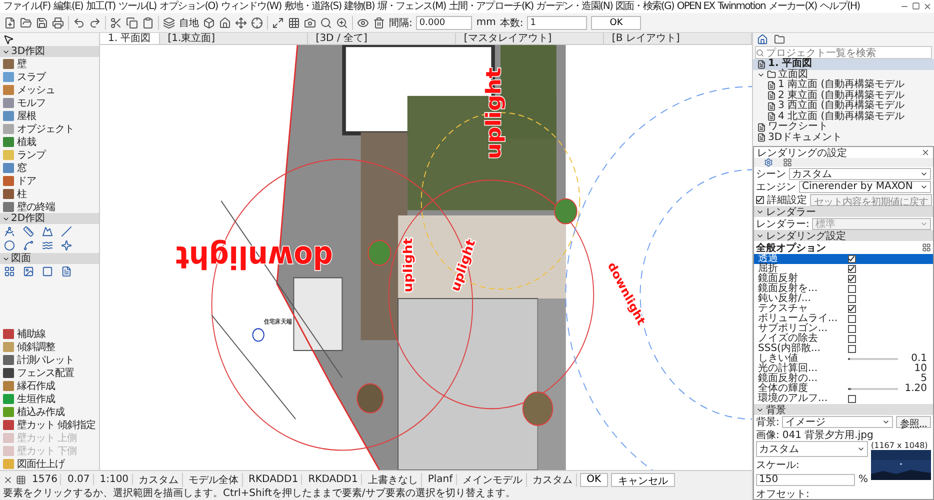 This screenshot has width=934, height=500. Describe the element at coordinates (379, 22) in the screenshot. I see `trash-icon` at that location.